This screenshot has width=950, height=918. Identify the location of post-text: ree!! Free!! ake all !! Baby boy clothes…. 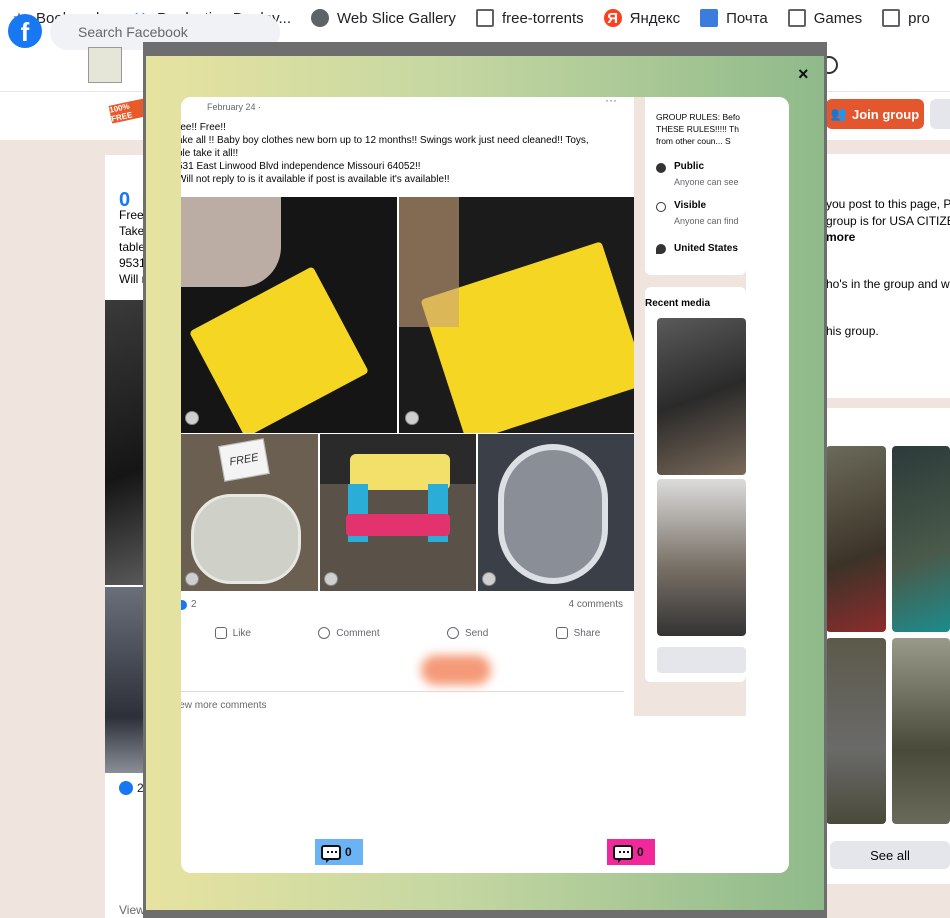
(399, 153).